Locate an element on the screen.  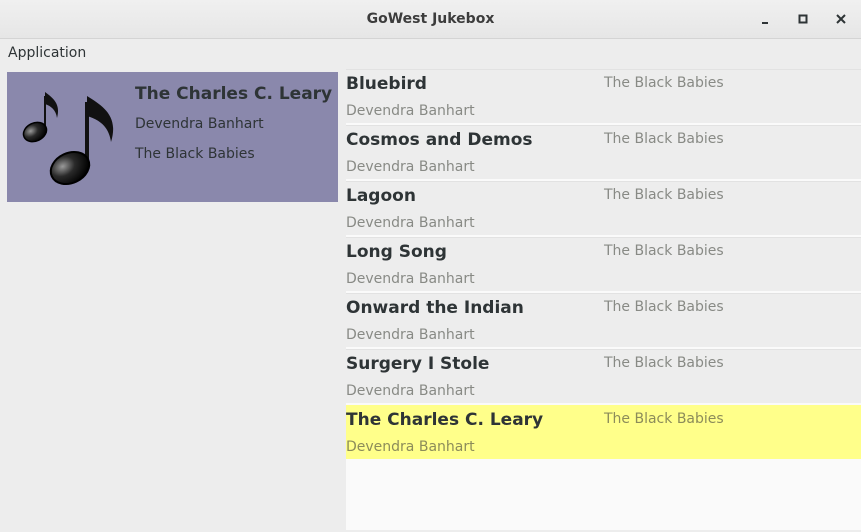
maximize-button is located at coordinates (803, 19).